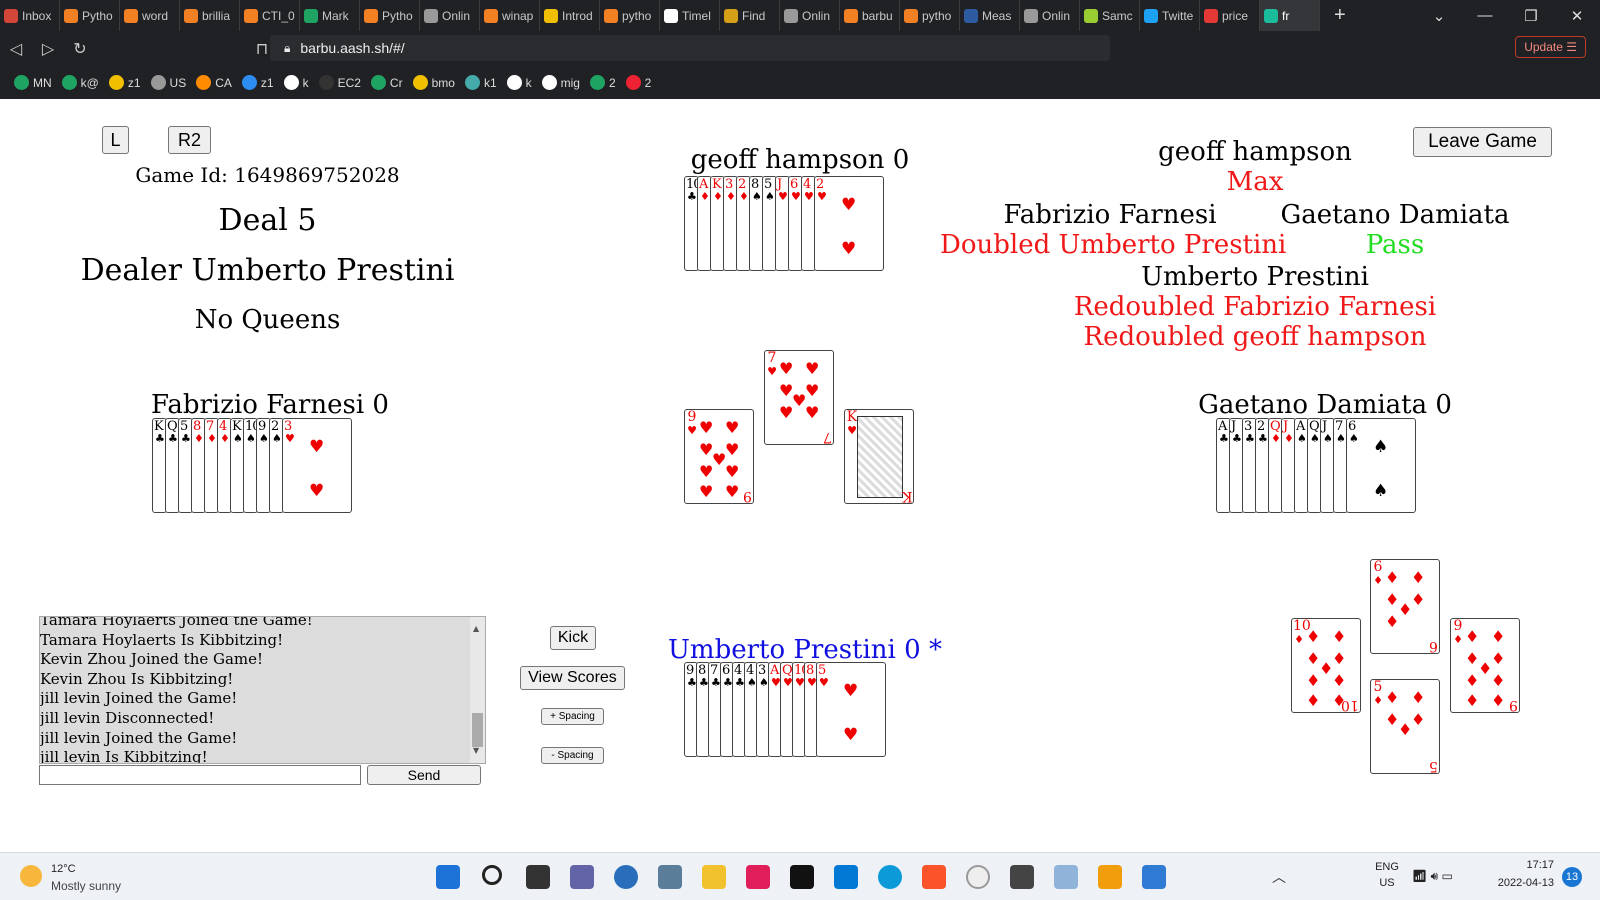  I want to click on forward-icon: ▷, so click(48, 49).